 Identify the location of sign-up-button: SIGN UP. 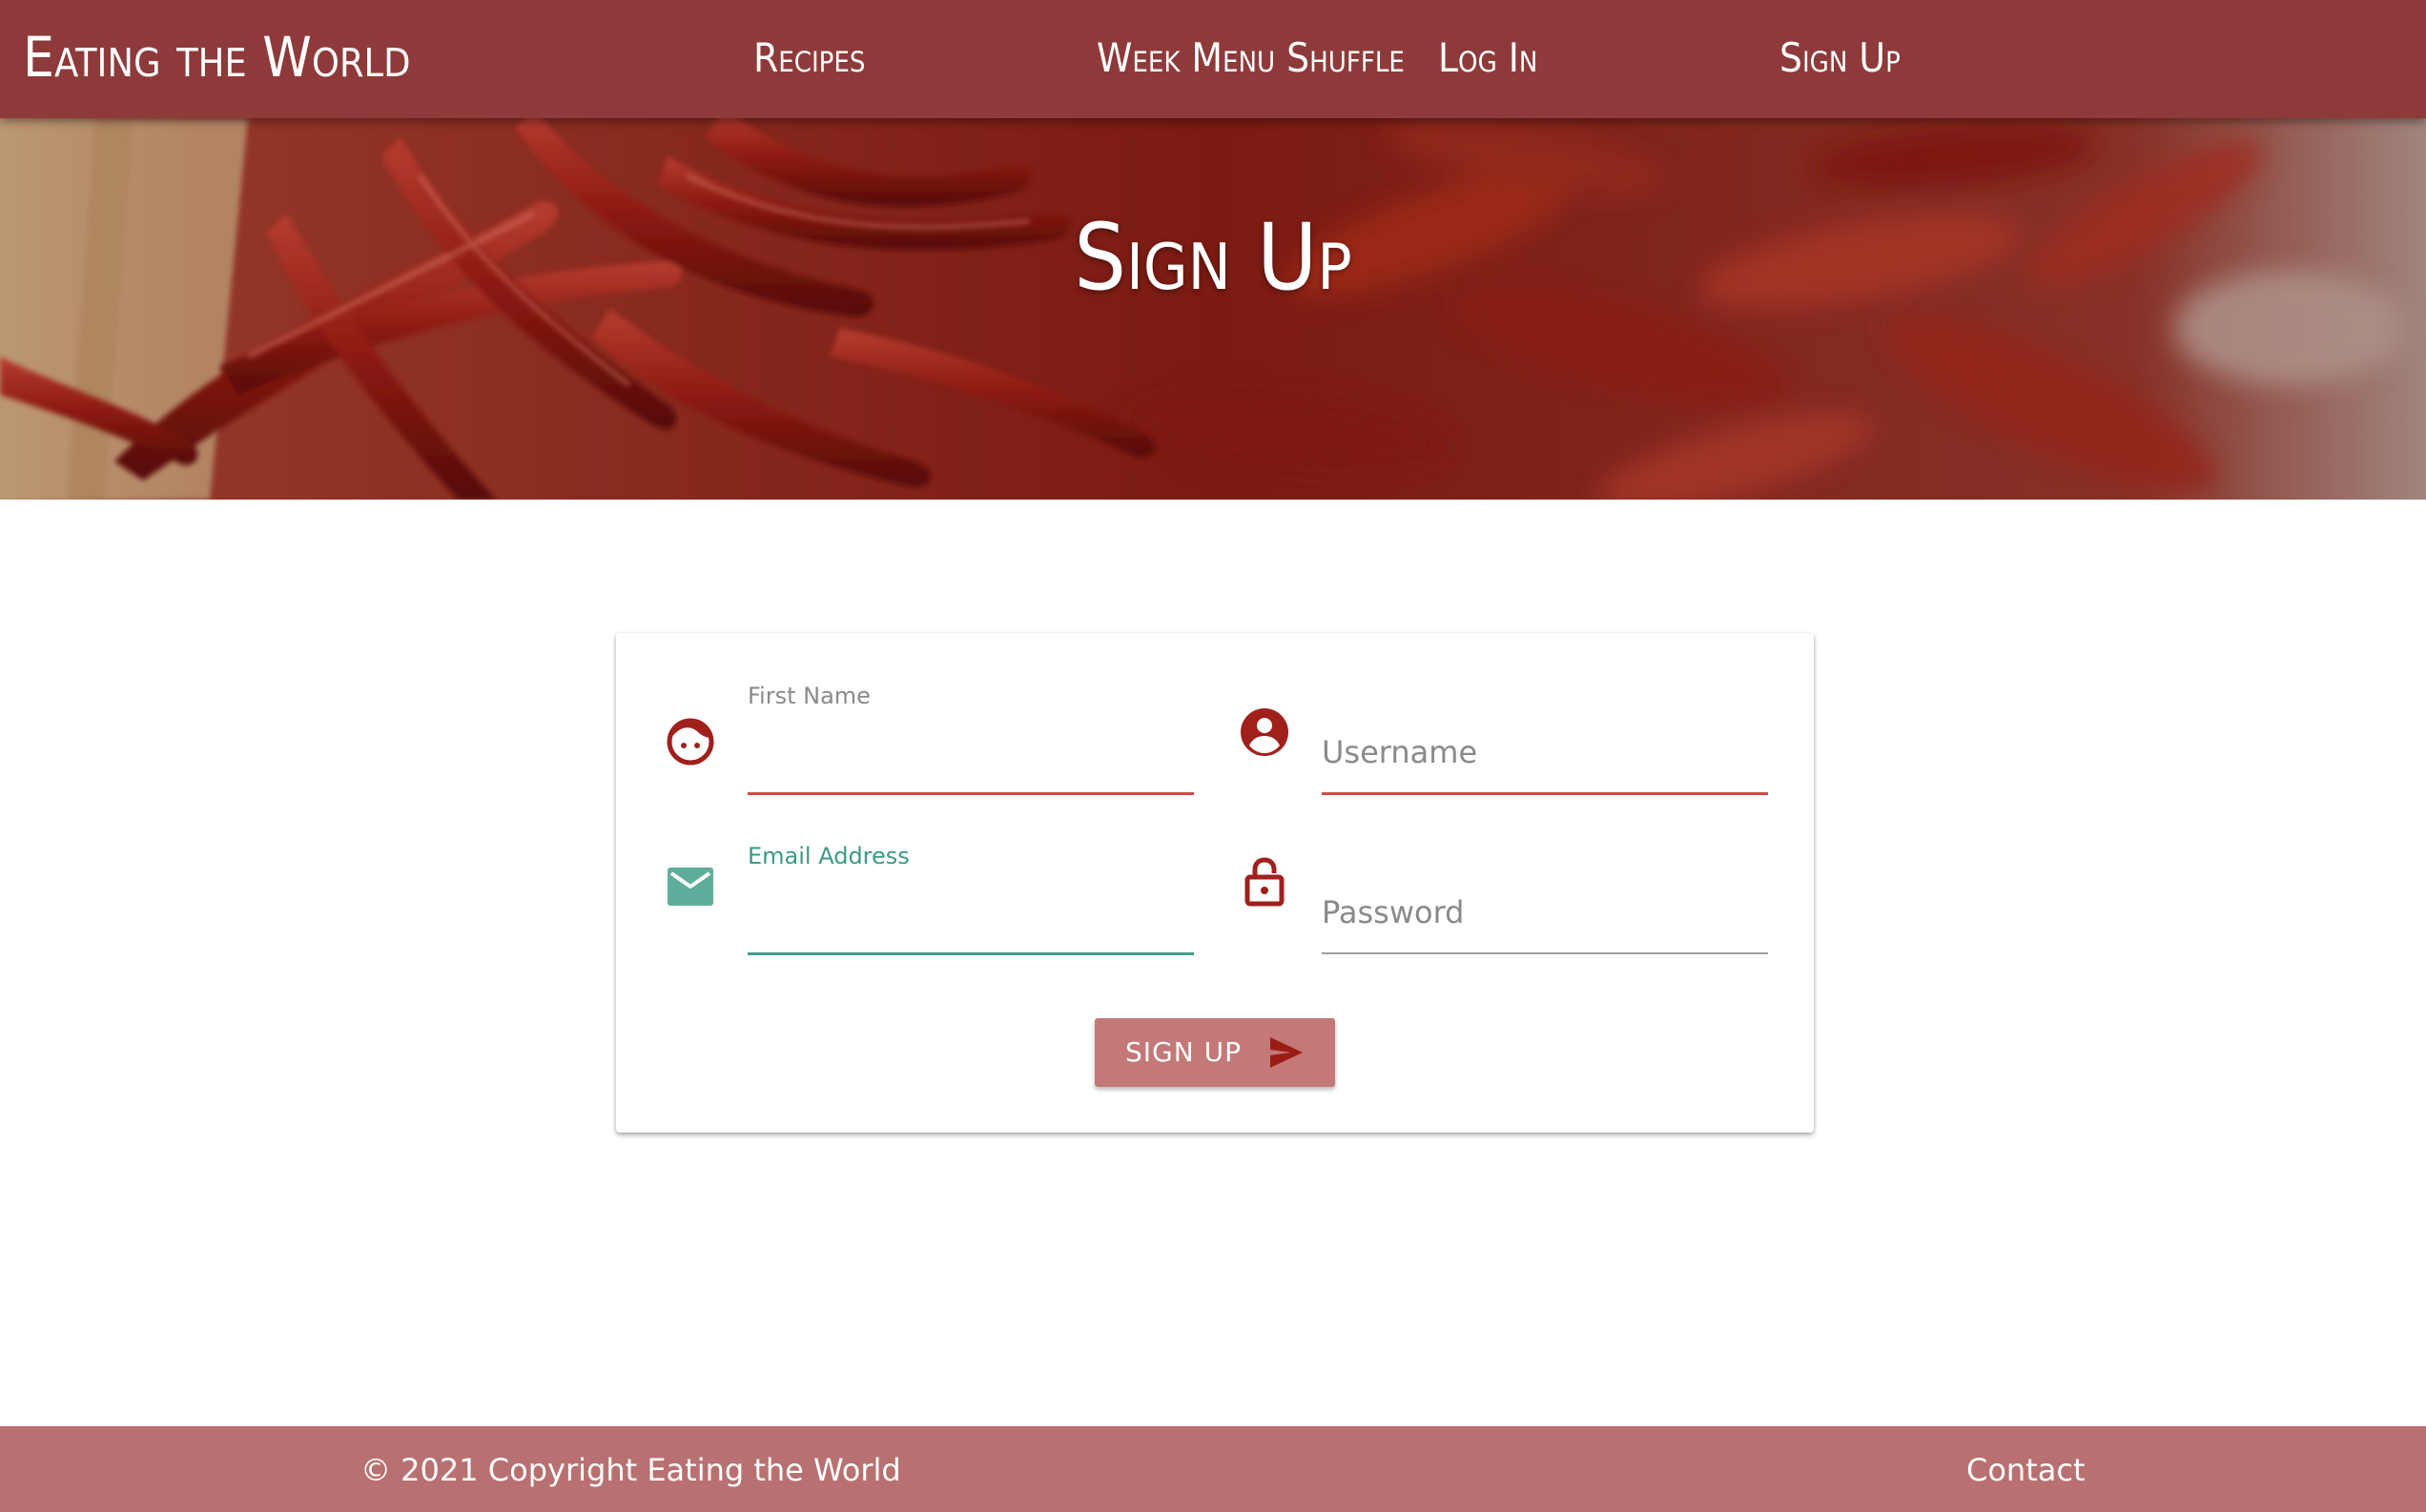
(1215, 1052).